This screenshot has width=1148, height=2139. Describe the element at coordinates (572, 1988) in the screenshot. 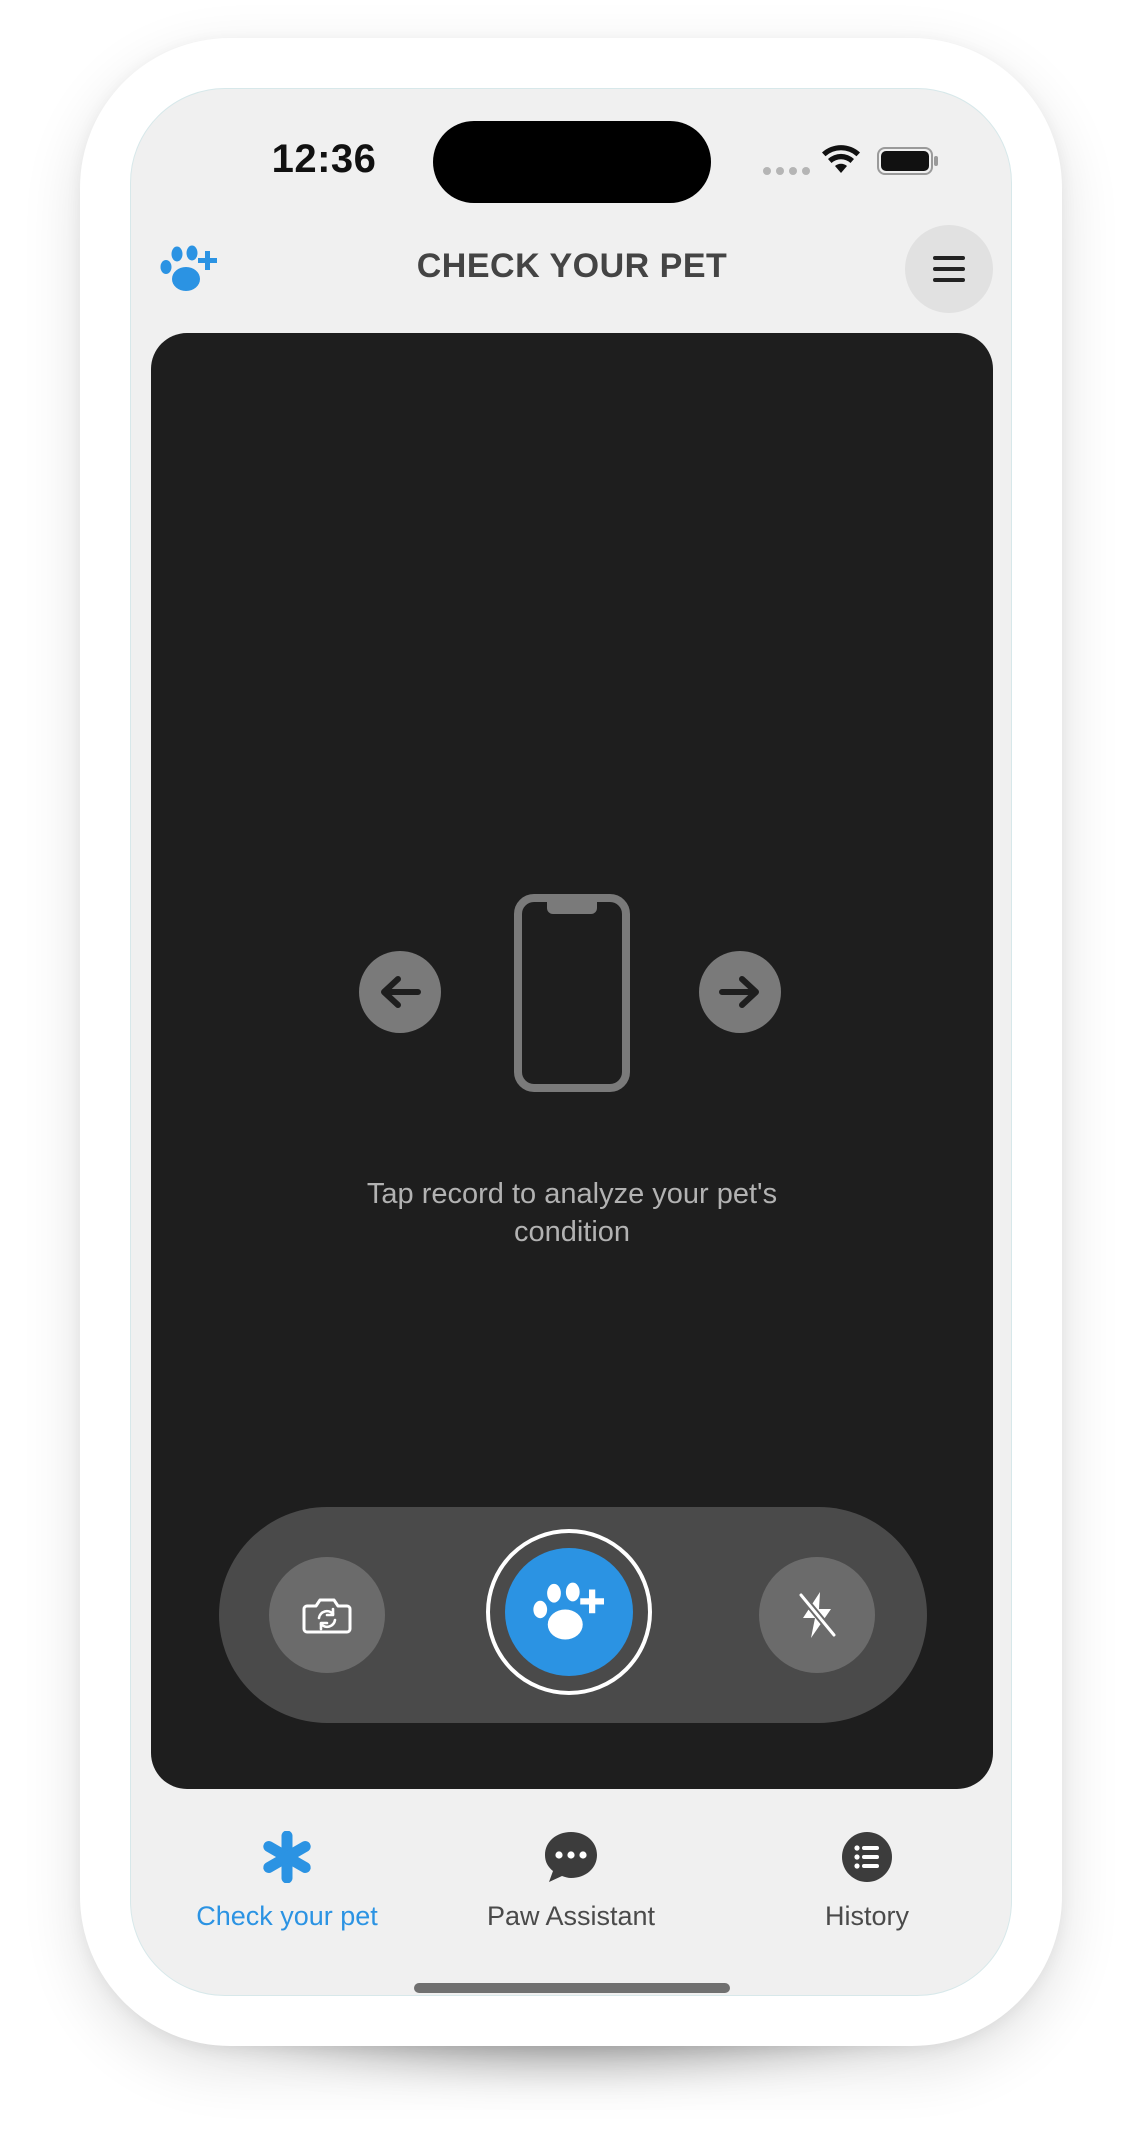

I see `home-indicator` at that location.